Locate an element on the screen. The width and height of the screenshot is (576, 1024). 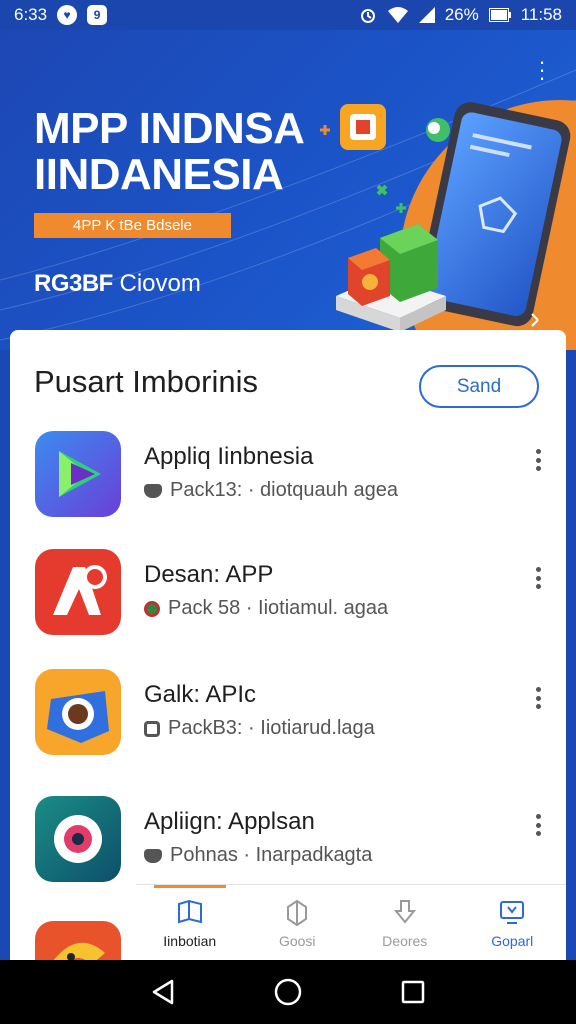
tab-home: Iinbotian is located at coordinates (190, 922).